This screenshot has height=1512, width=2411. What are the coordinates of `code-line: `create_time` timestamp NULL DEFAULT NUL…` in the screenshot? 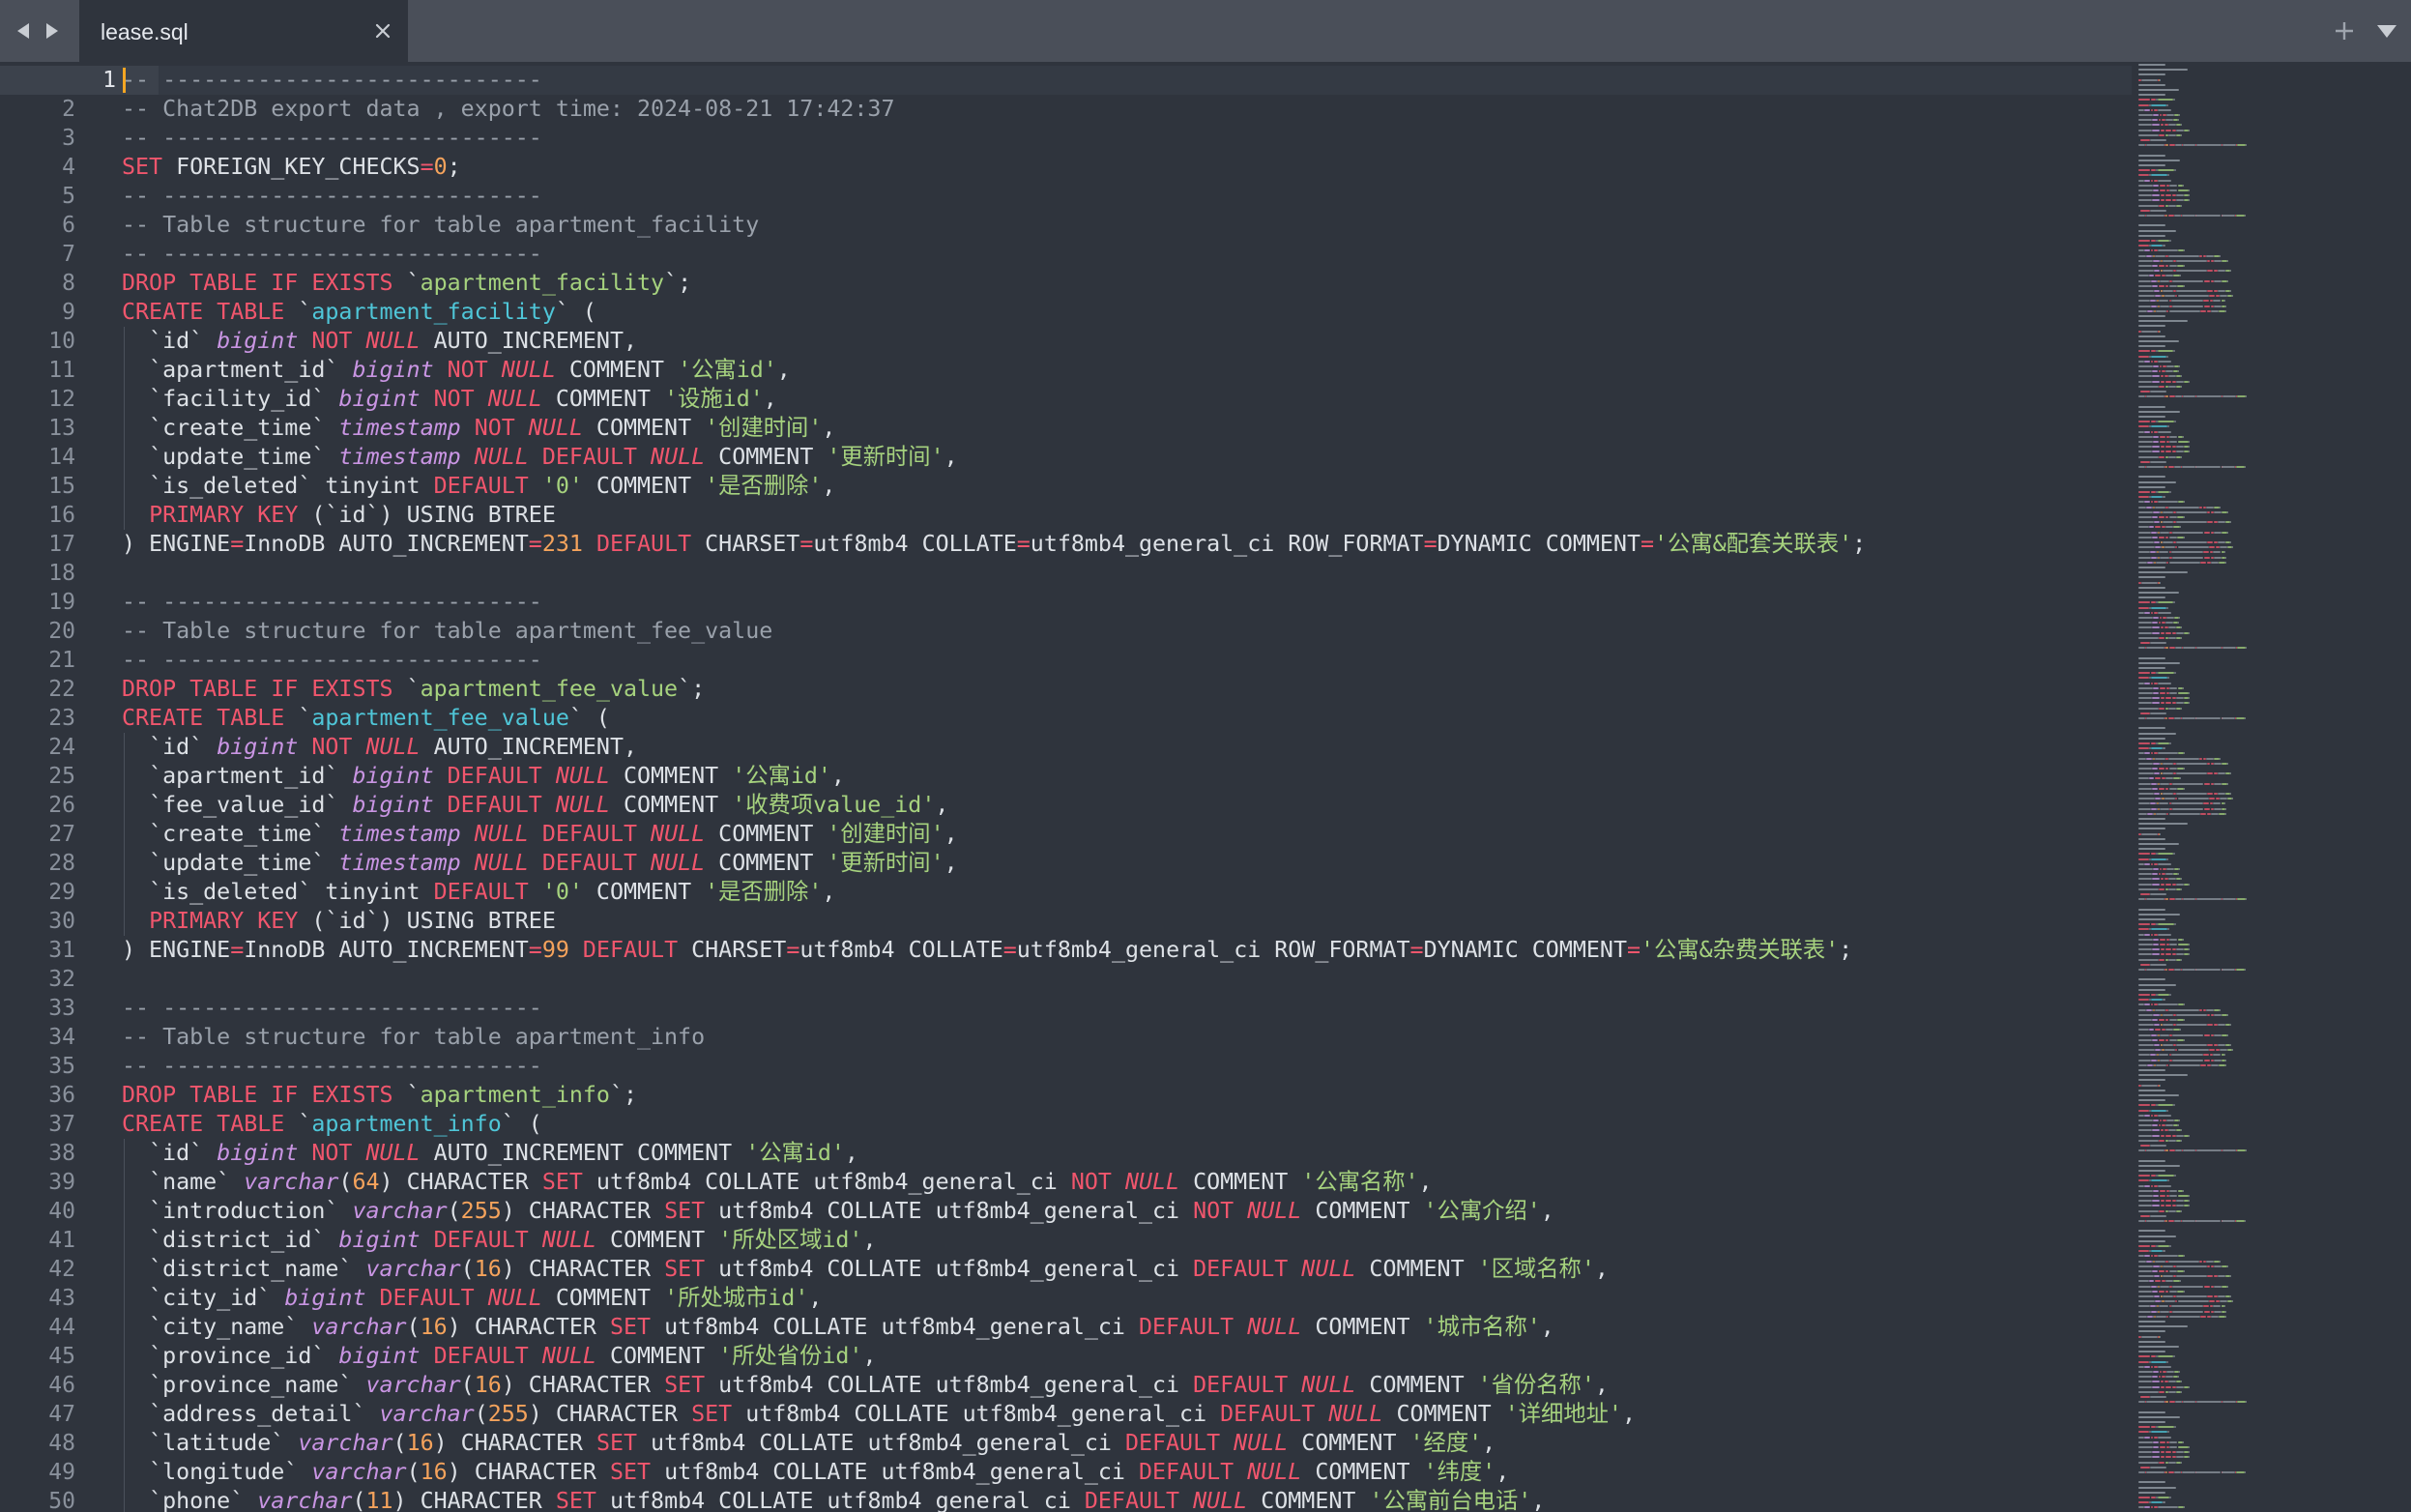 It's located at (540, 834).